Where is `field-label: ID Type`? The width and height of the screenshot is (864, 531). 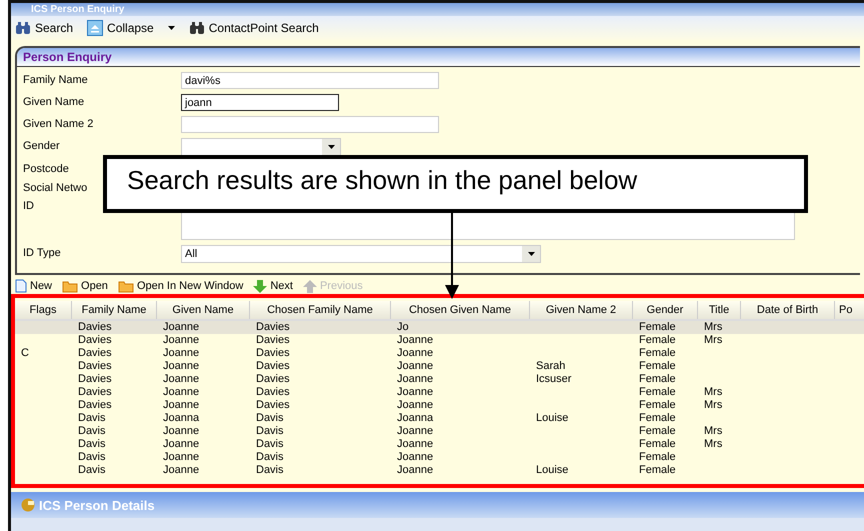
field-label: ID Type is located at coordinates (42, 253).